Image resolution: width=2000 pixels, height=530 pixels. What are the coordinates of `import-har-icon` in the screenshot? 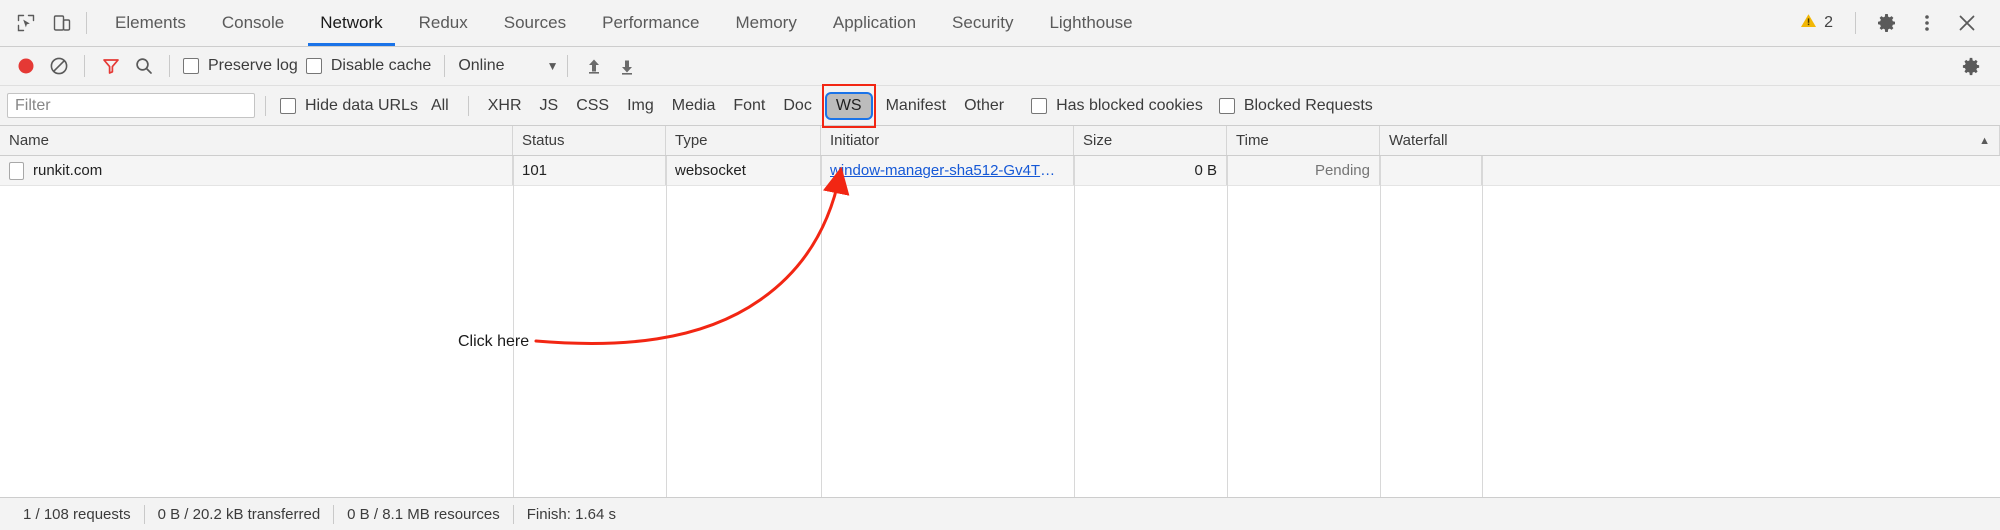 It's located at (593, 66).